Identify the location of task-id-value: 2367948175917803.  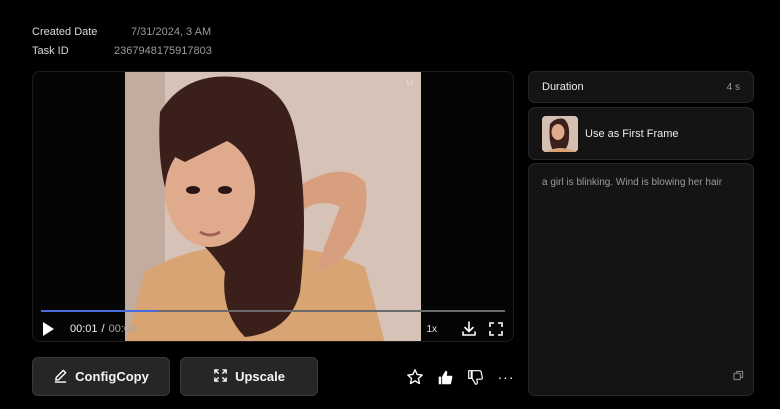
(163, 51).